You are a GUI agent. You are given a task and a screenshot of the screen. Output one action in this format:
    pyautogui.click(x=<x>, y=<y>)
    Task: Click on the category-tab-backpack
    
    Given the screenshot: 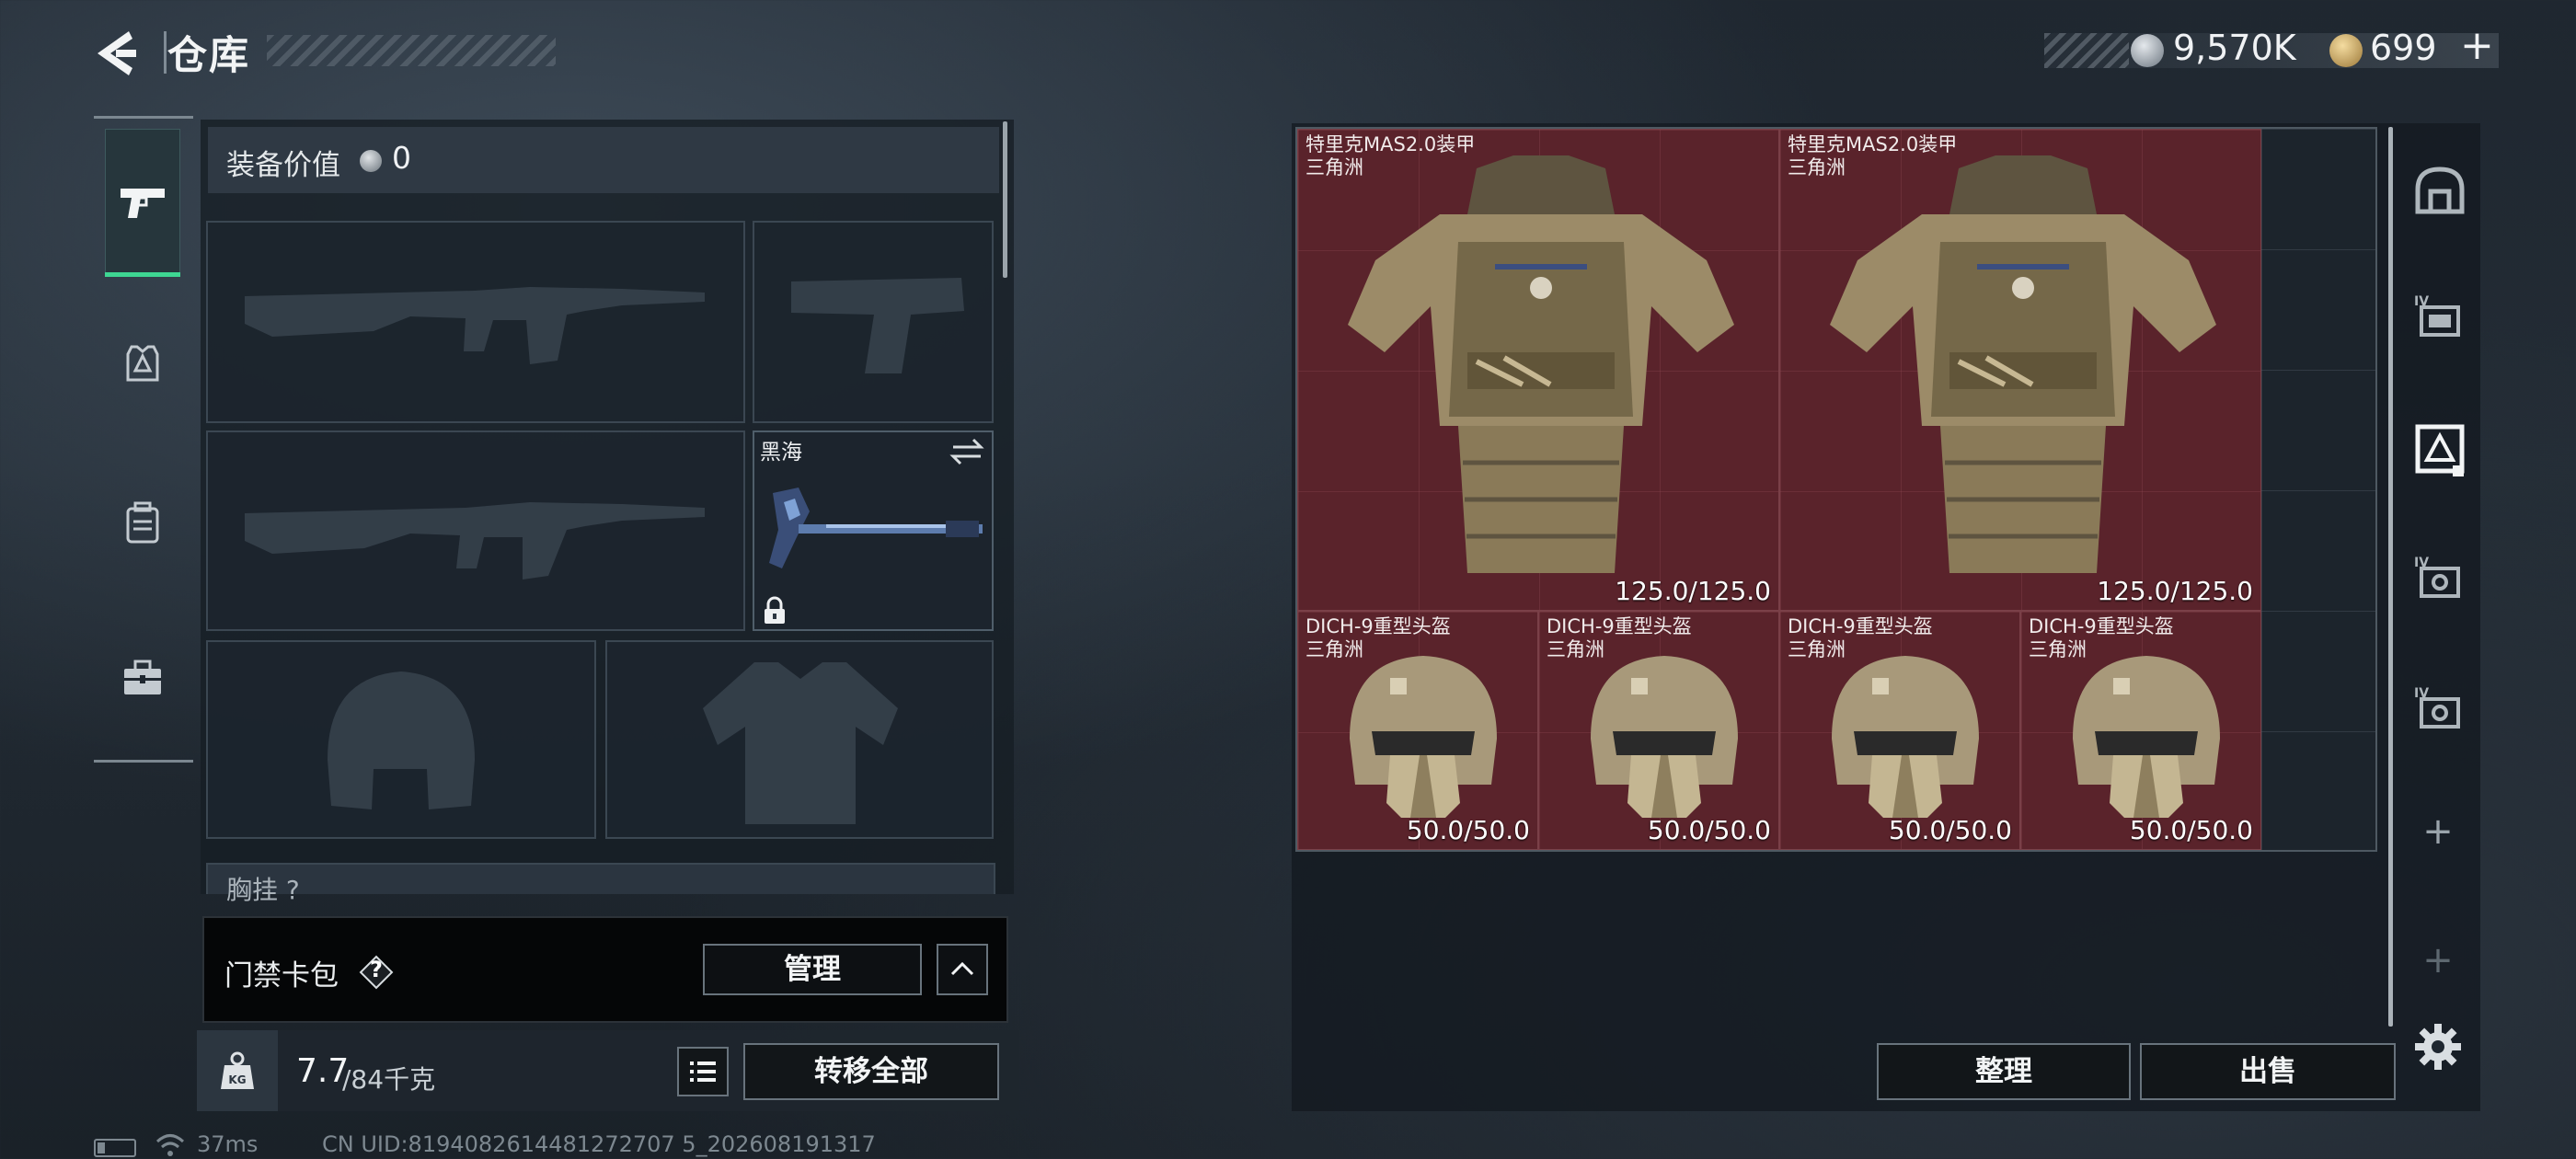 What is the action you would take?
    pyautogui.click(x=142, y=521)
    